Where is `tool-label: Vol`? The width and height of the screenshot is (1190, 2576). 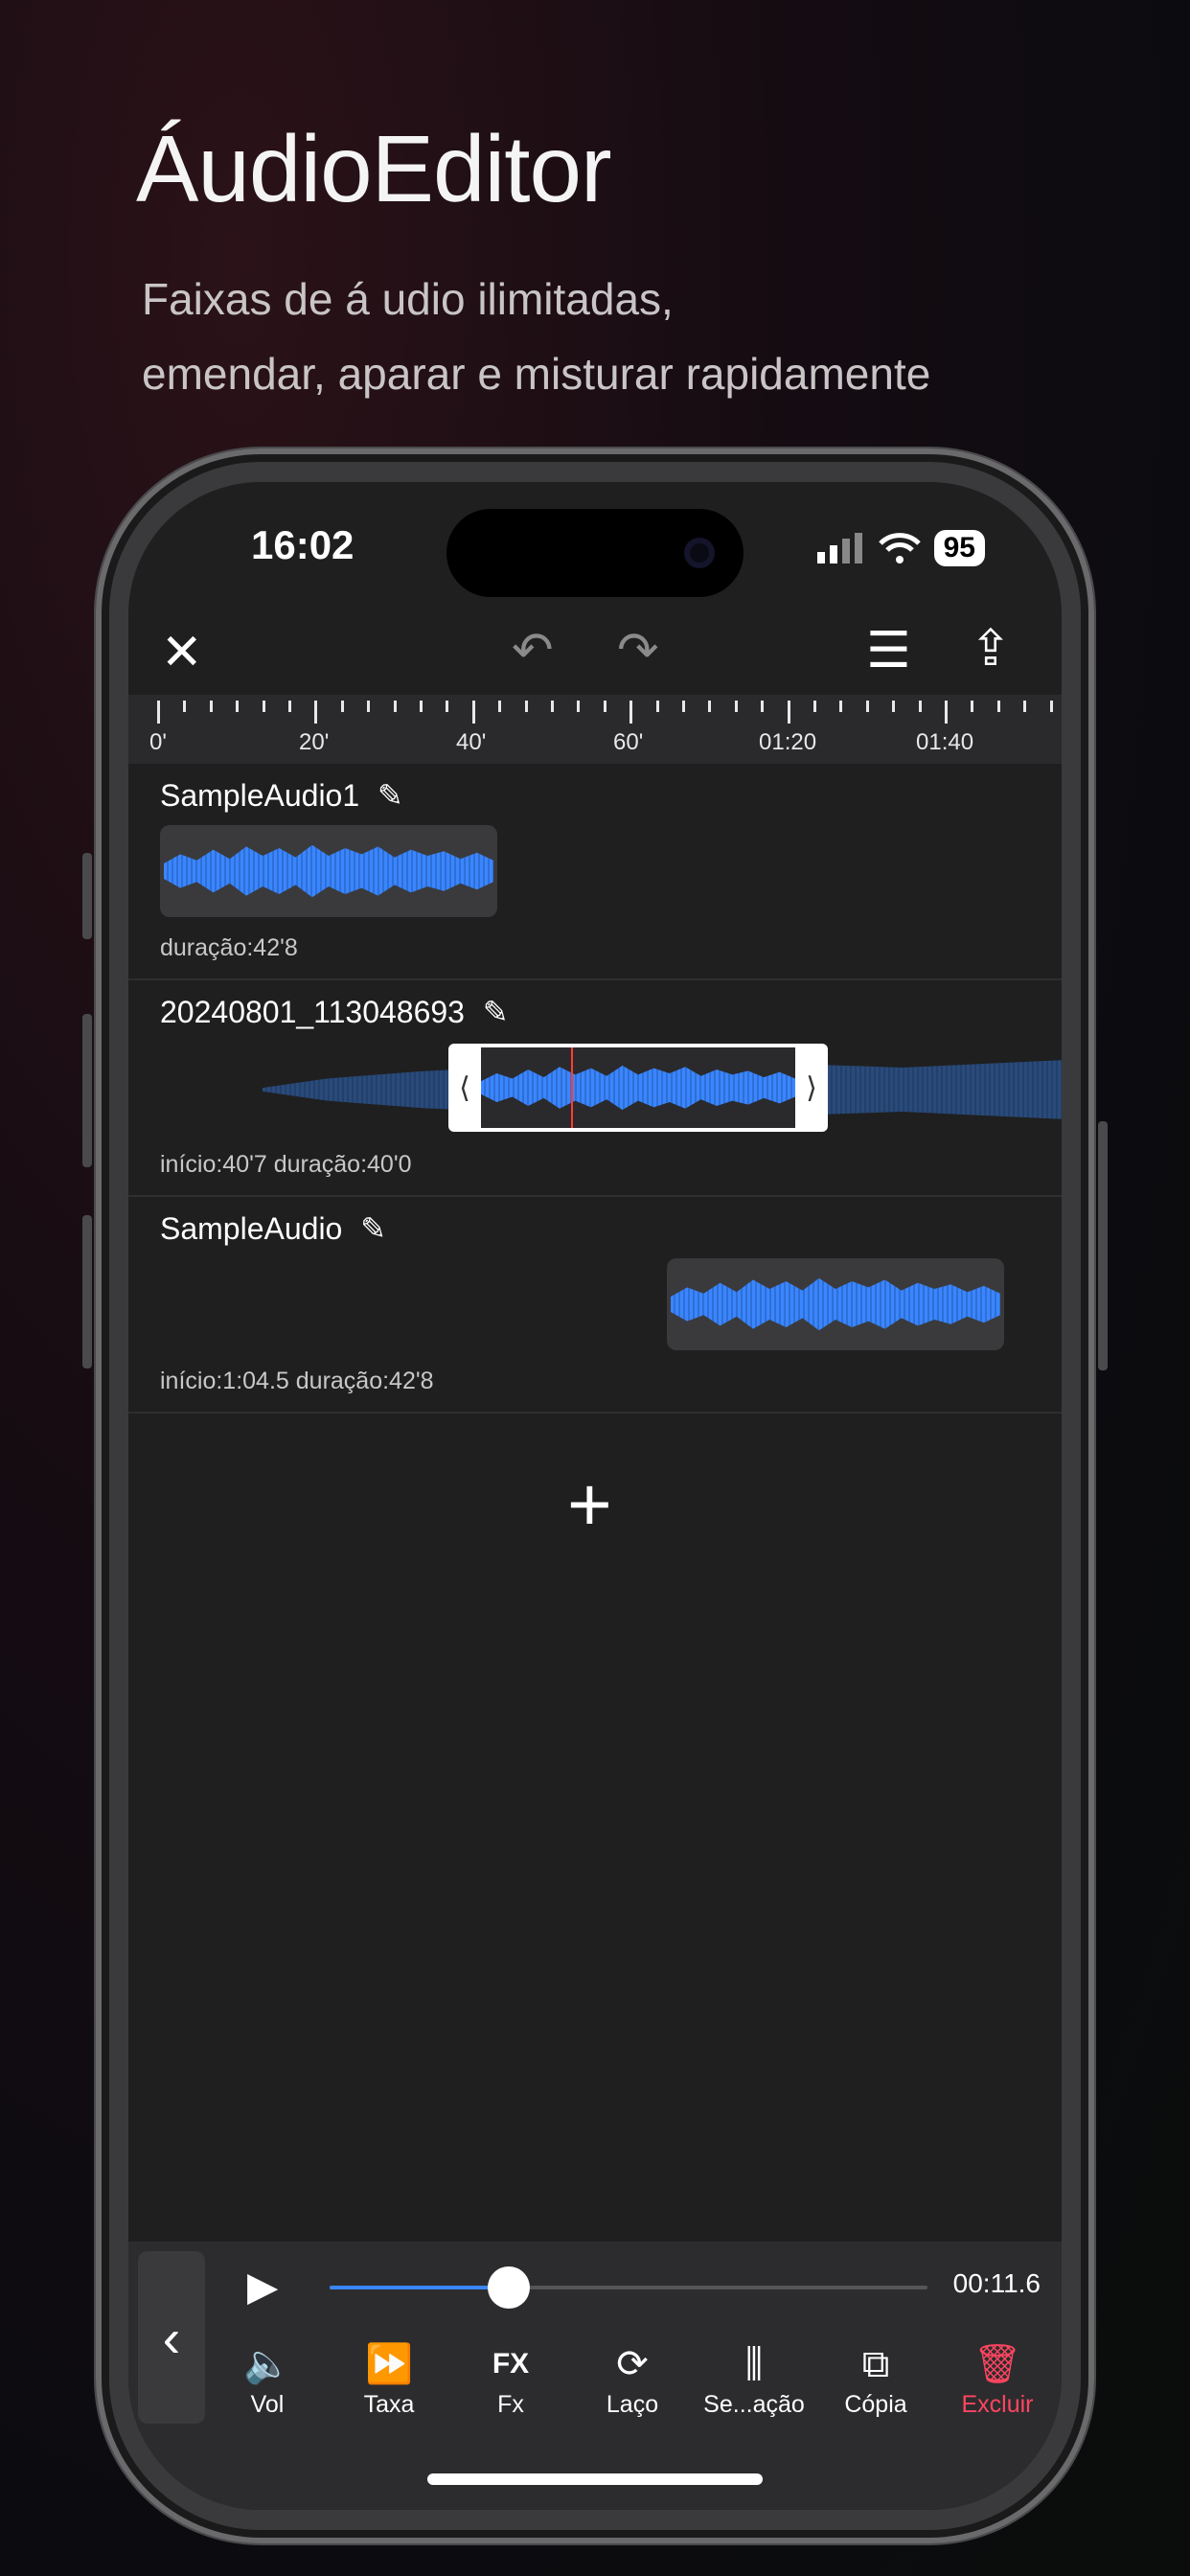
tool-label: Vol is located at coordinates (267, 2404).